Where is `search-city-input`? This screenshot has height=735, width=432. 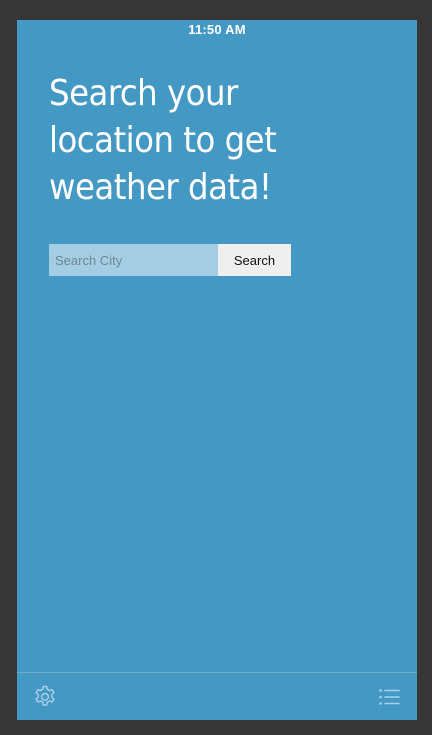 search-city-input is located at coordinates (133, 260).